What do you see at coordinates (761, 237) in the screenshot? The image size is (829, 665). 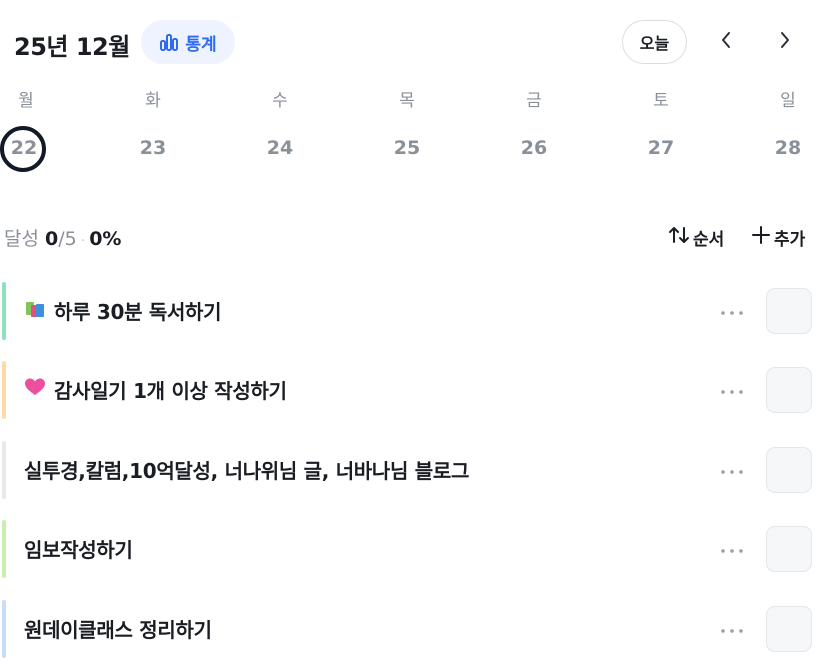 I see `plus-icon` at bounding box center [761, 237].